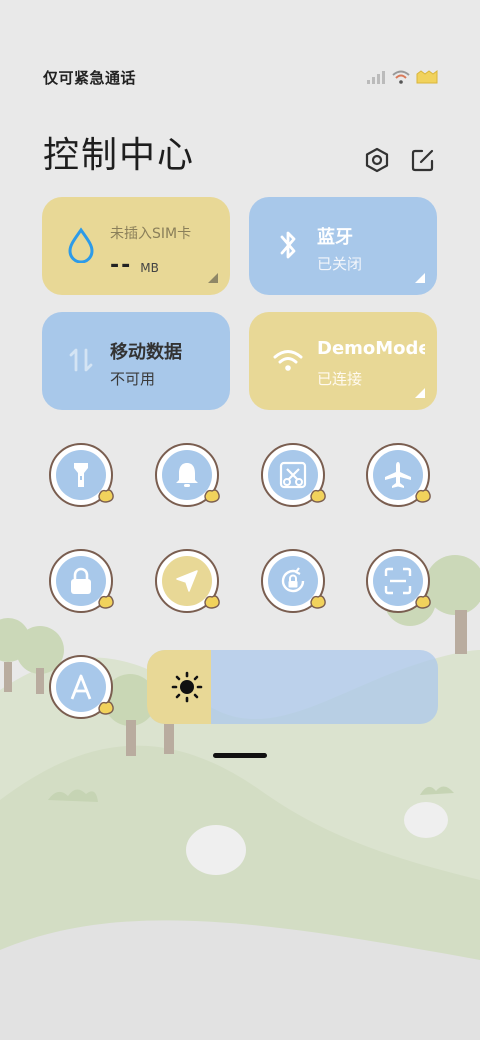 The height and width of the screenshot is (1040, 480). I want to click on status-icons, so click(402, 77).